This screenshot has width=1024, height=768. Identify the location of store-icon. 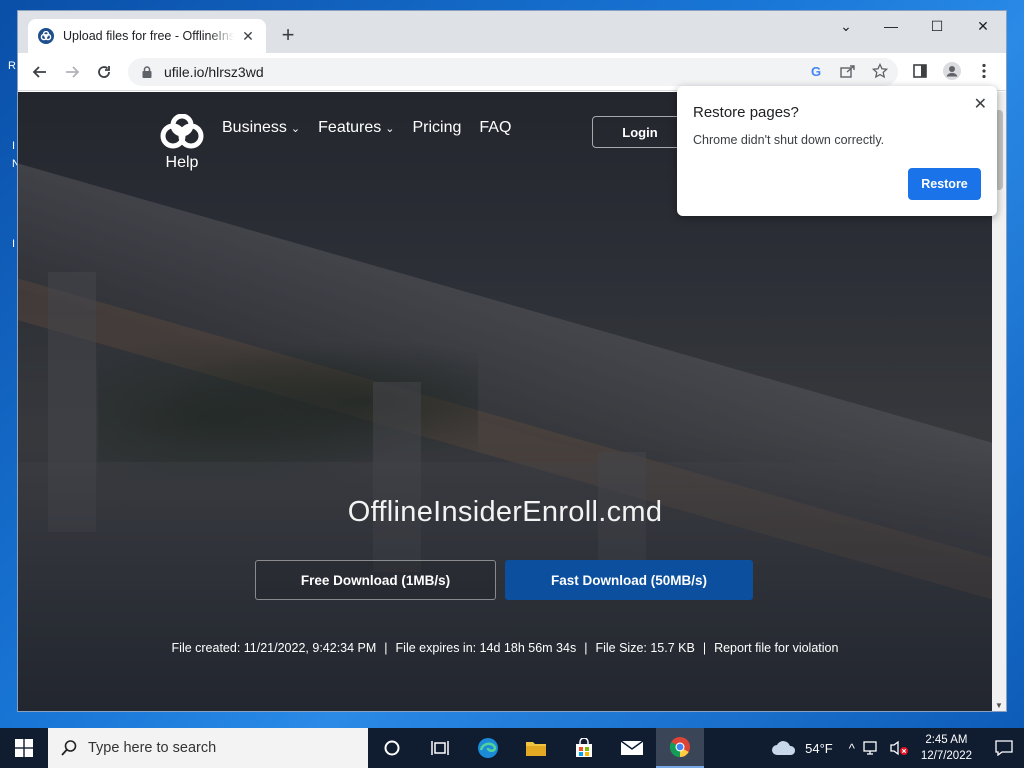
(584, 747).